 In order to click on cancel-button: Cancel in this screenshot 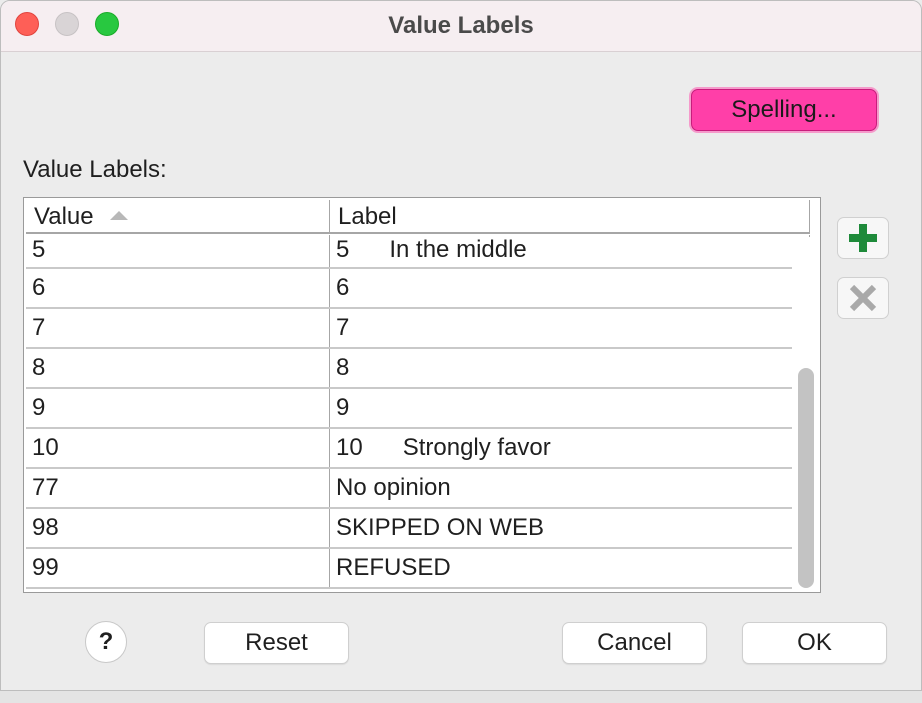, I will do `click(634, 643)`.